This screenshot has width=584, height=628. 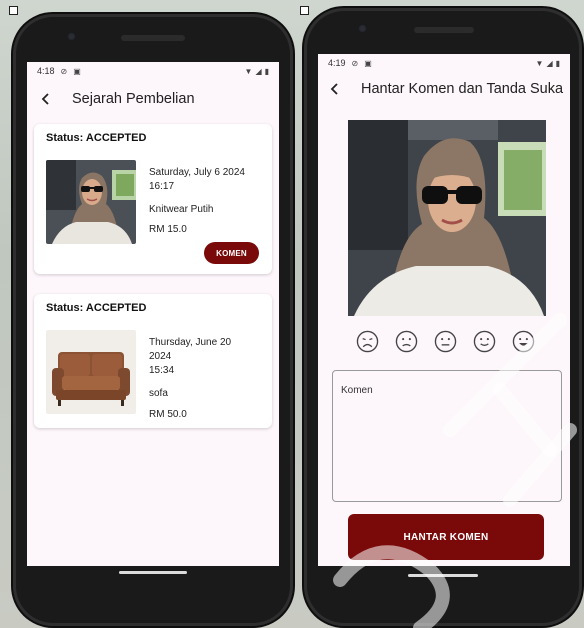 I want to click on app-bar: Hantar Komen dan Tanda Suka, so click(x=444, y=89).